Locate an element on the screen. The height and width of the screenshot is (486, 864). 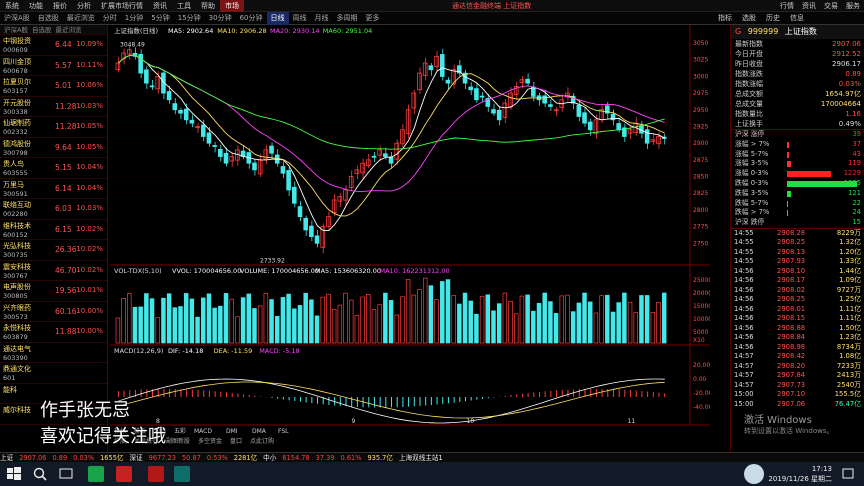
period-tab-8: 60分钟 is located at coordinates (251, 18).